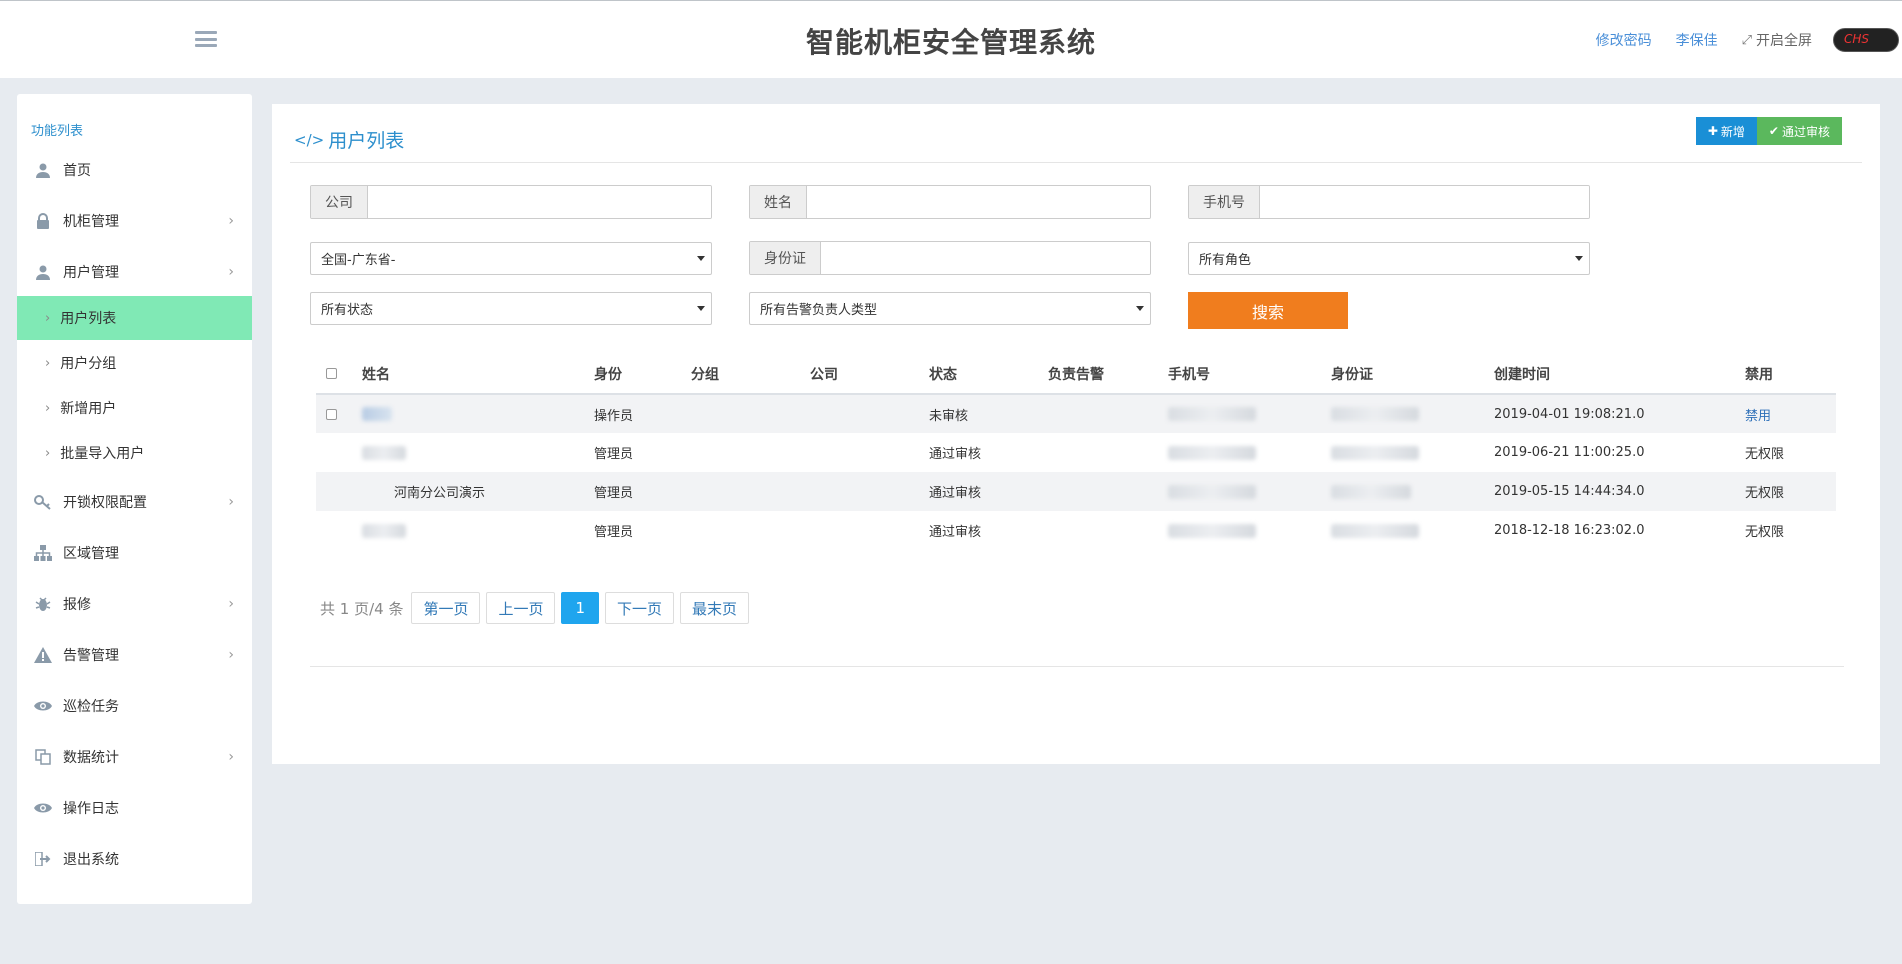 This screenshot has height=964, width=1902. I want to click on company-label: 公司, so click(339, 202).